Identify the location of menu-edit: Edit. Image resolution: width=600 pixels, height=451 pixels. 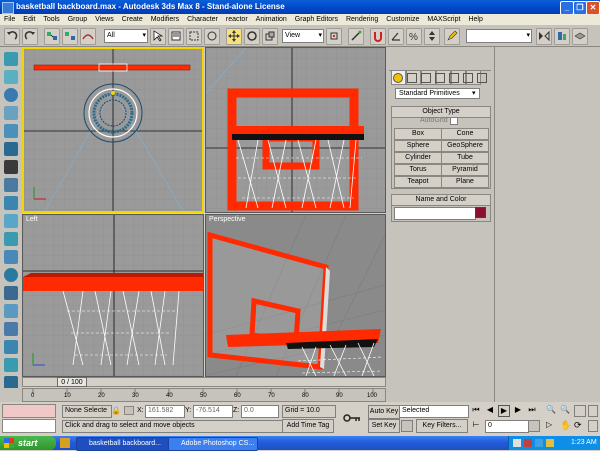
(29, 19).